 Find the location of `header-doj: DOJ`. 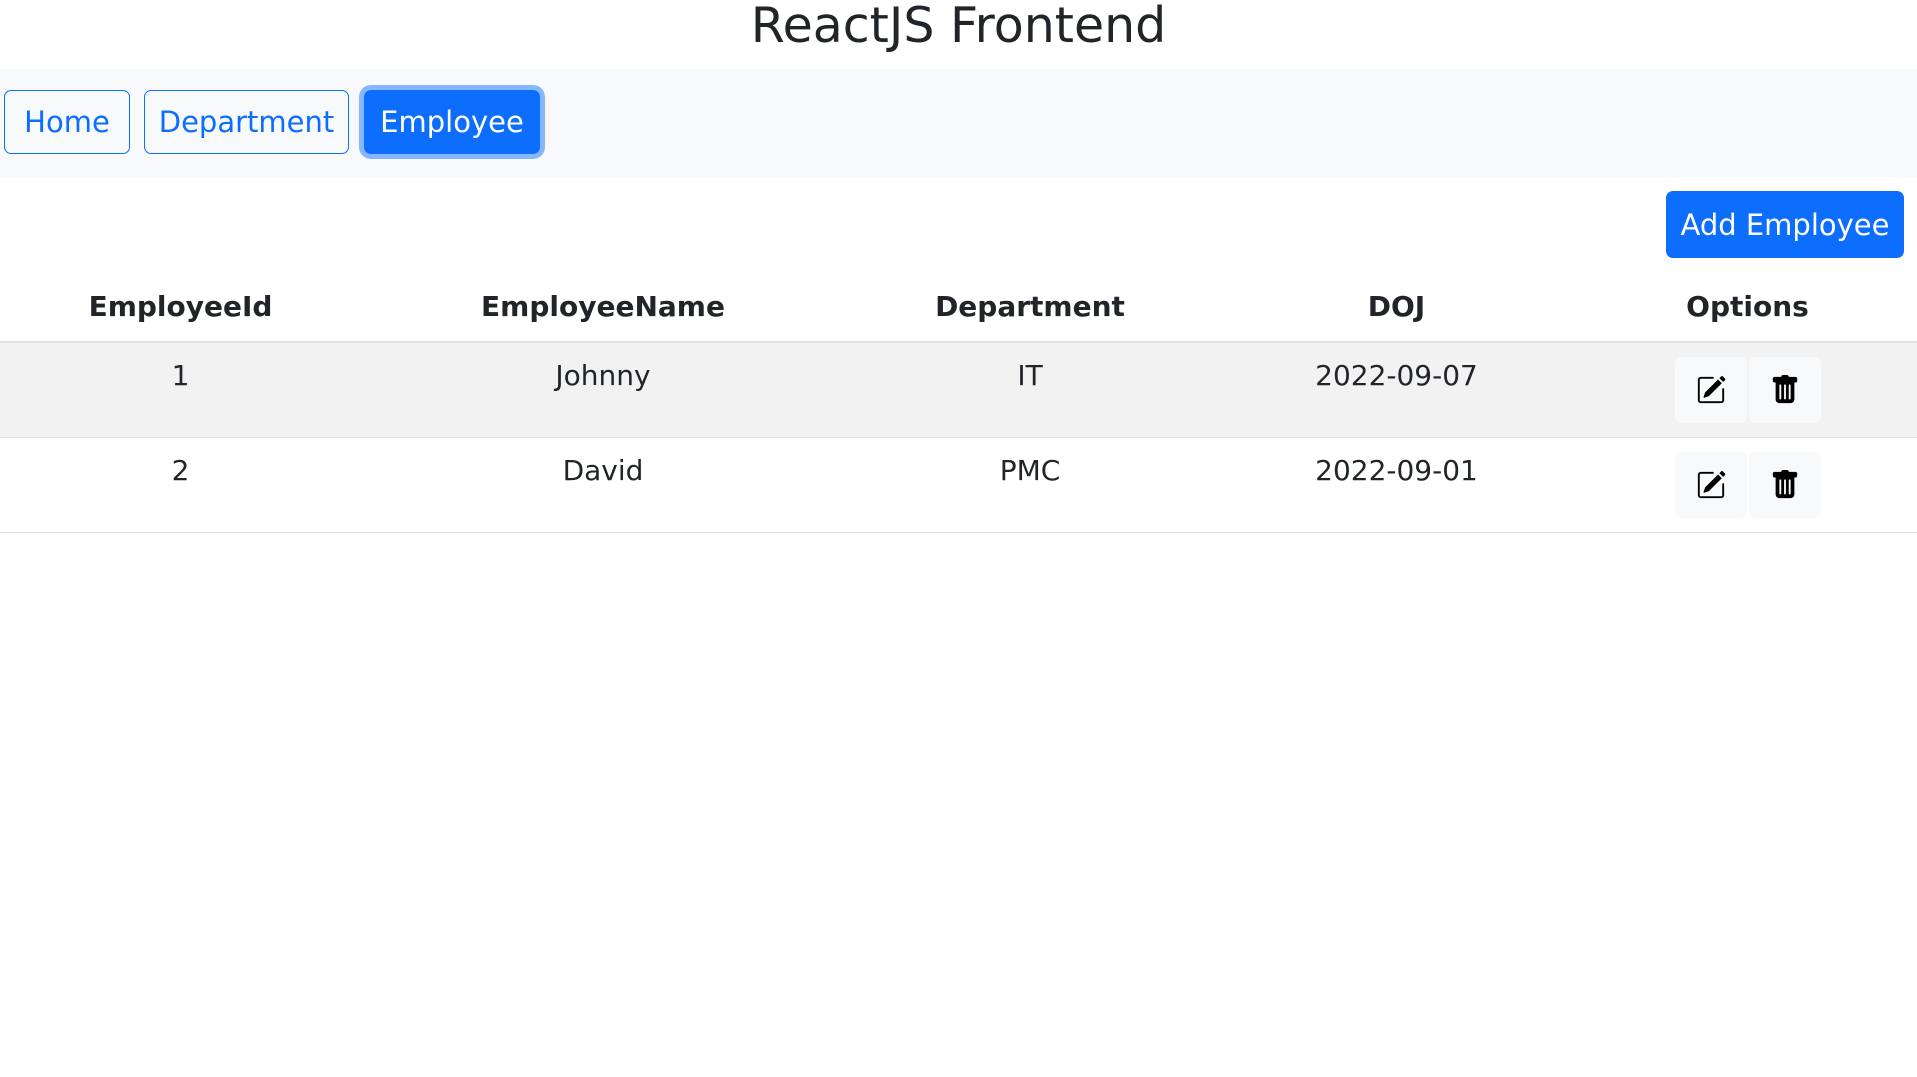

header-doj: DOJ is located at coordinates (1396, 307).